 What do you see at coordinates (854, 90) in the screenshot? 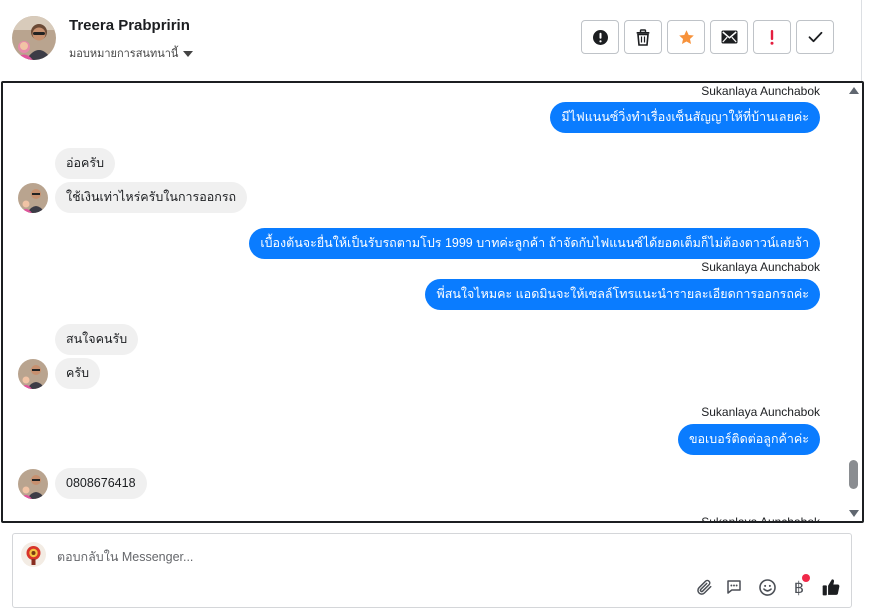
I see `scroll-up-arrow-icon` at bounding box center [854, 90].